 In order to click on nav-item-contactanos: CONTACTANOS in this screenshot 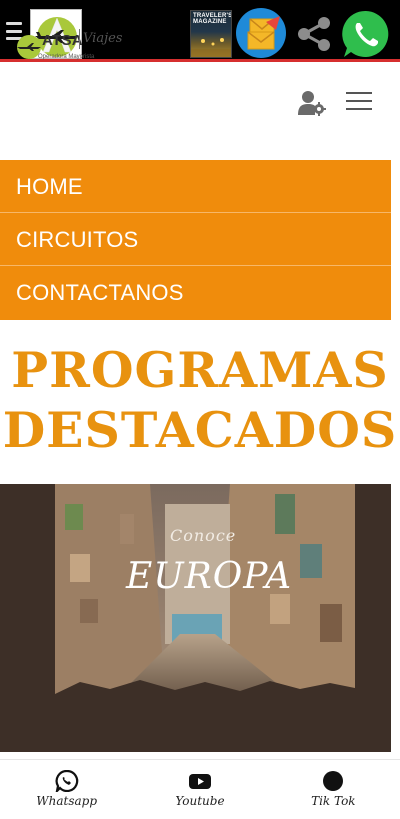, I will do `click(195, 293)`.